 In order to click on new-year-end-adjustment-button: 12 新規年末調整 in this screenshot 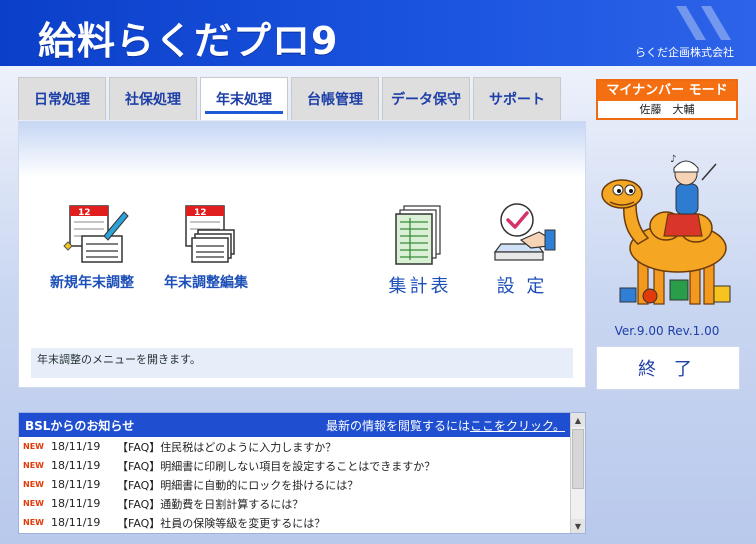, I will do `click(92, 247)`.